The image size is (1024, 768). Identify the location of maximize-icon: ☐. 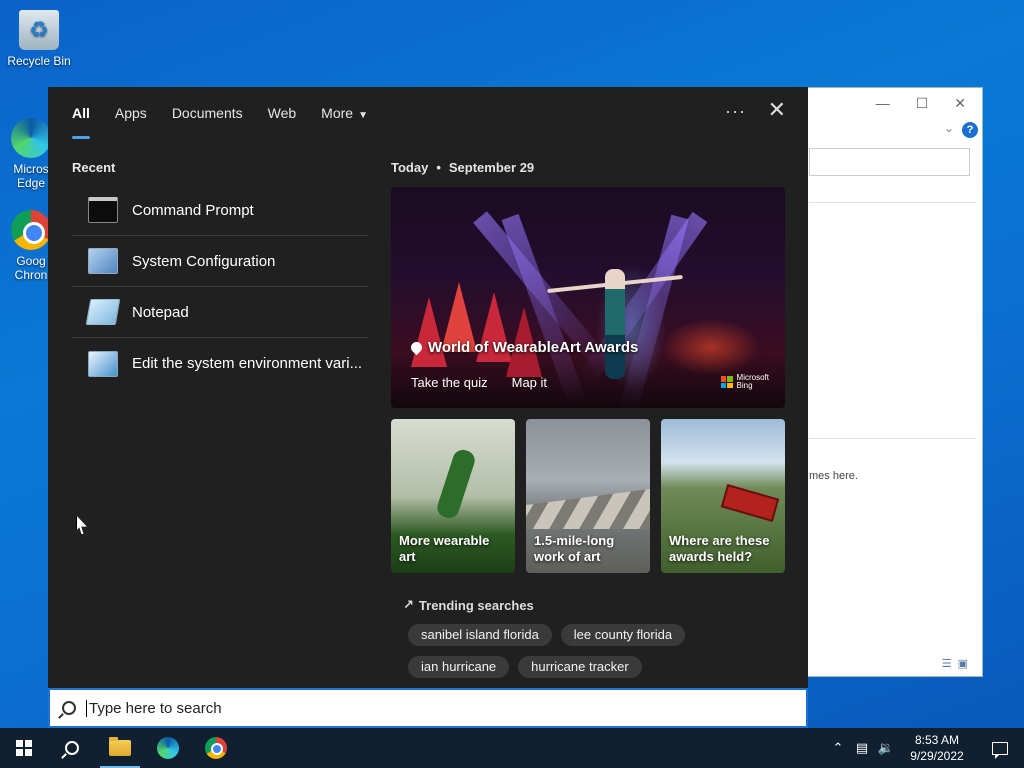
(922, 103).